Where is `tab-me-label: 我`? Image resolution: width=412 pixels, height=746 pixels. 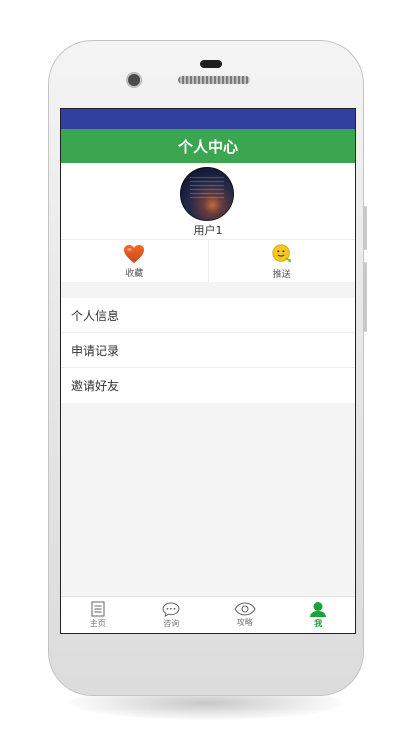 tab-me-label: 我 is located at coordinates (318, 623).